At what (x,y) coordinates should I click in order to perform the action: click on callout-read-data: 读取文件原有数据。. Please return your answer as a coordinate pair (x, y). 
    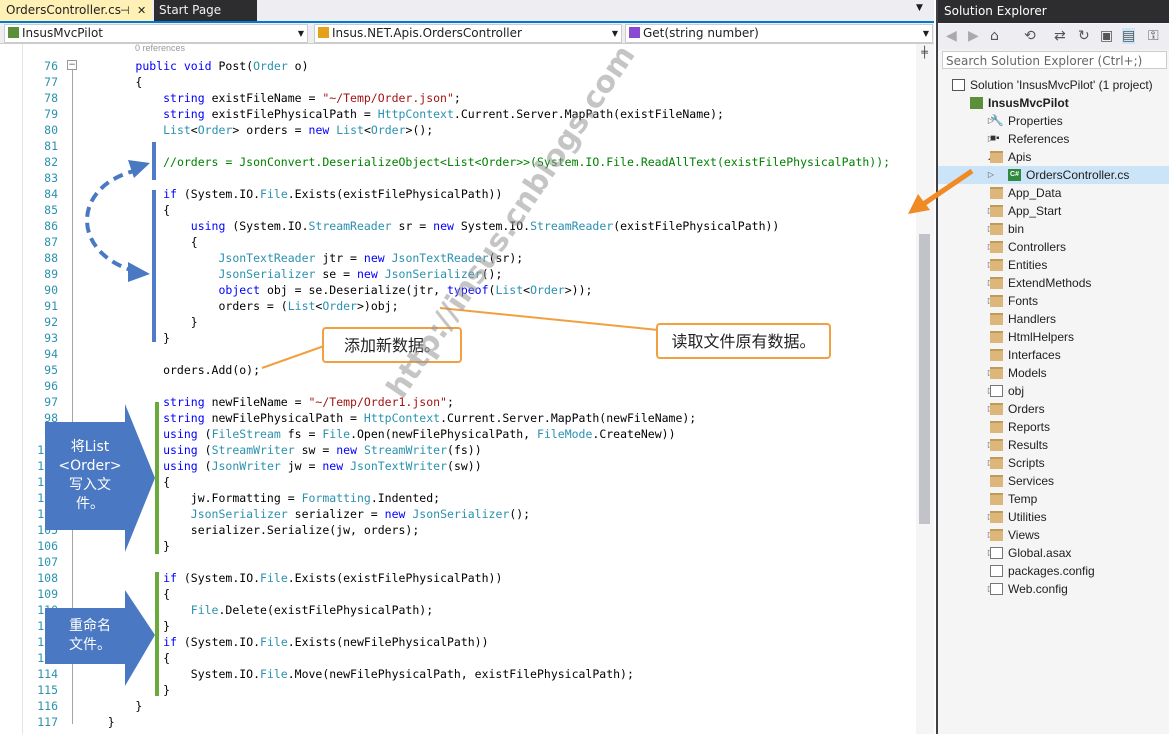
    Looking at the image, I should click on (743, 341).